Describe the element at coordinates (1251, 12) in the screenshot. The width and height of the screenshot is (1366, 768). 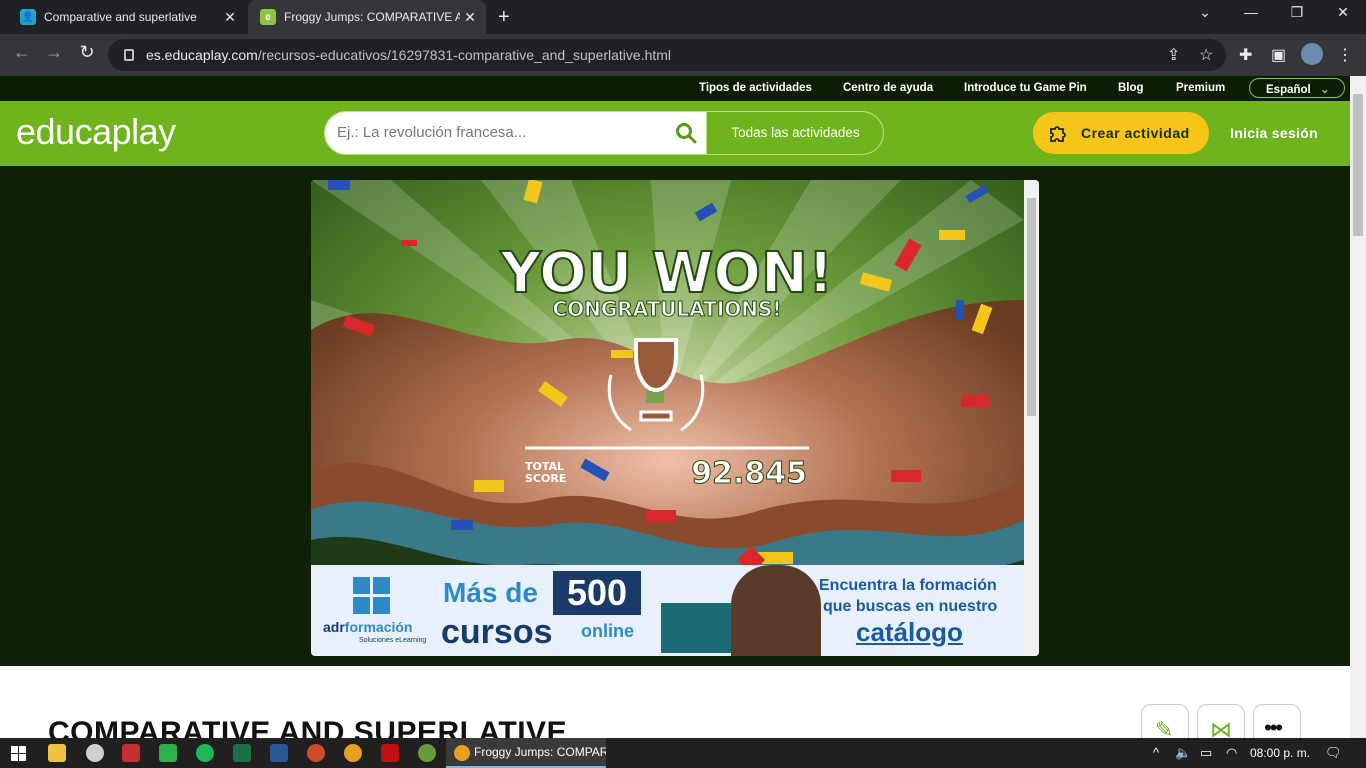
I see `minimize-icon: —` at that location.